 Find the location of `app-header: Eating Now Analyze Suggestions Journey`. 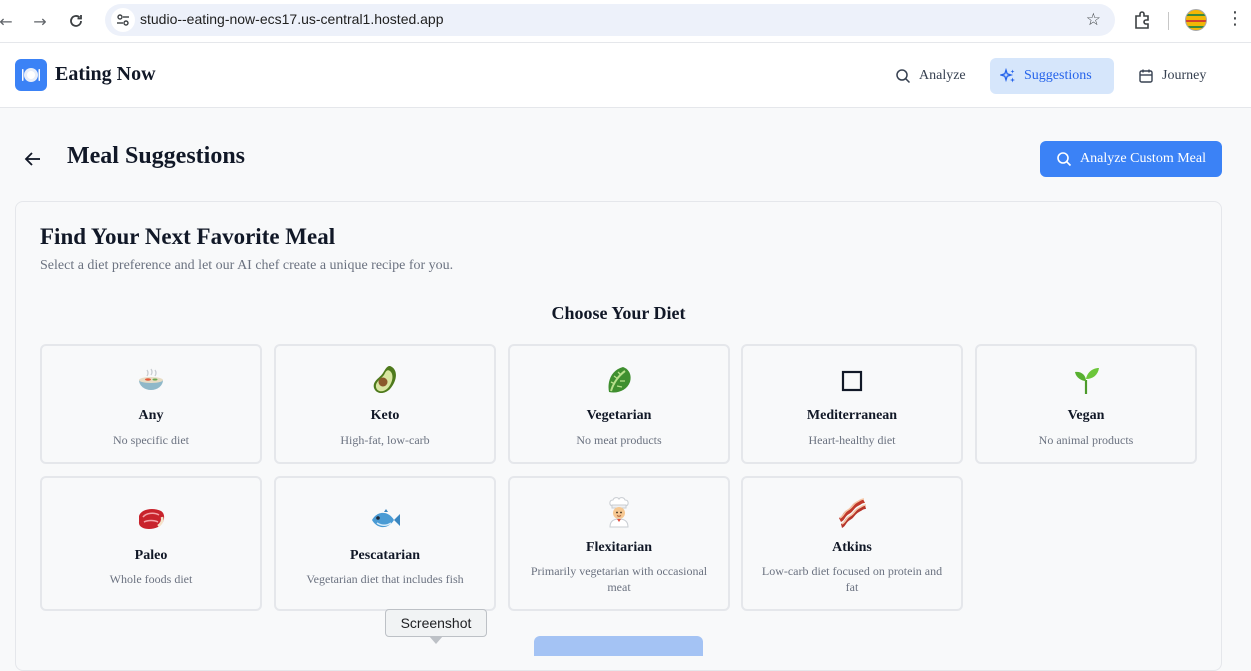

app-header: Eating Now Analyze Suggestions Journey is located at coordinates (625, 75).